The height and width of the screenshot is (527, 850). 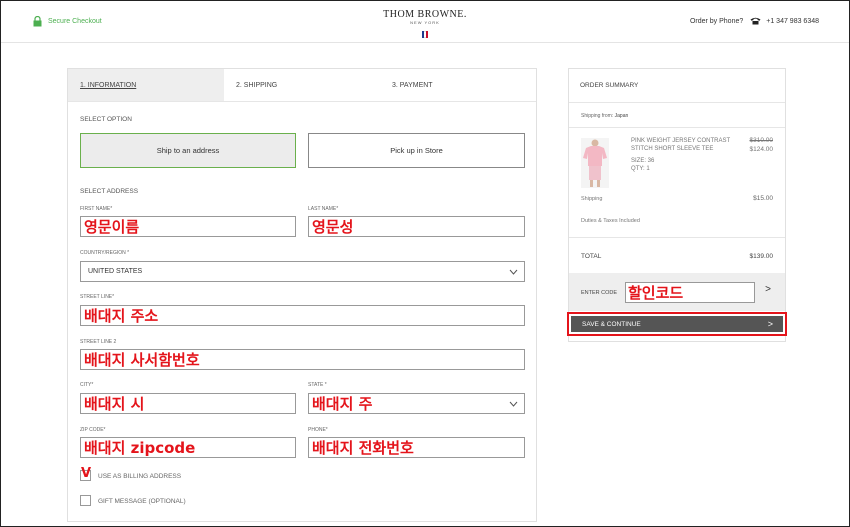 What do you see at coordinates (140, 448) in the screenshot?
I see `zip-value: 배대지 zipcode` at bounding box center [140, 448].